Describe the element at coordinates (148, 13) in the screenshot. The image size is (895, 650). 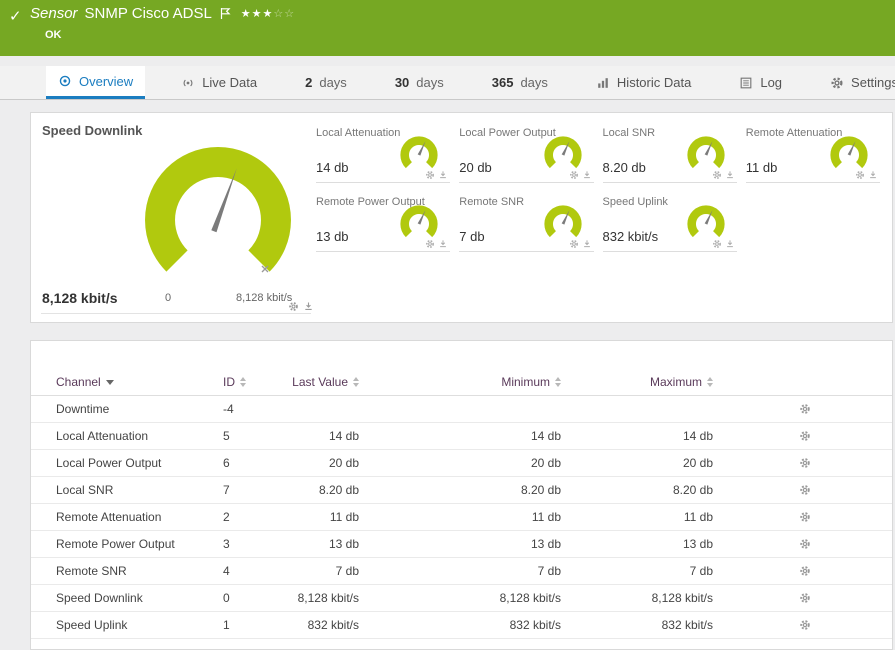
I see `sensor-name: SNMP Cisco ADSL` at that location.